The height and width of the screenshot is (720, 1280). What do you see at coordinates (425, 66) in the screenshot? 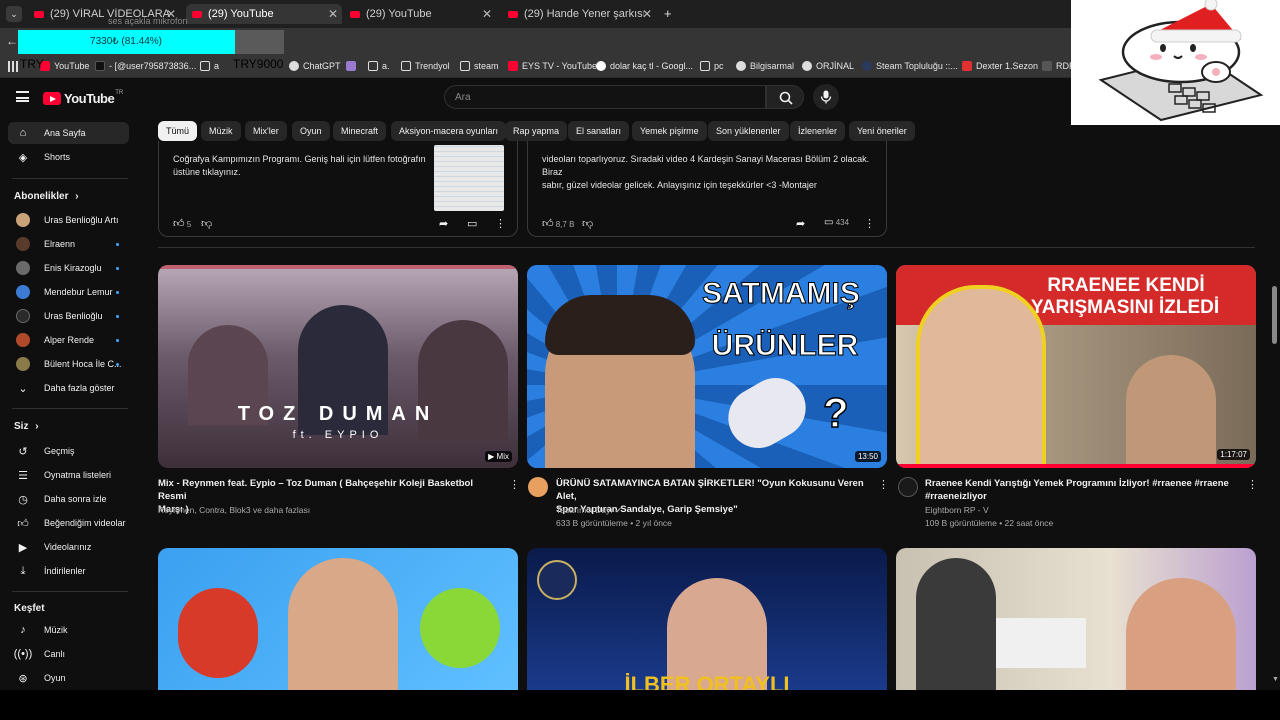
I see `bookmark-folder: Trendyol` at bounding box center [425, 66].